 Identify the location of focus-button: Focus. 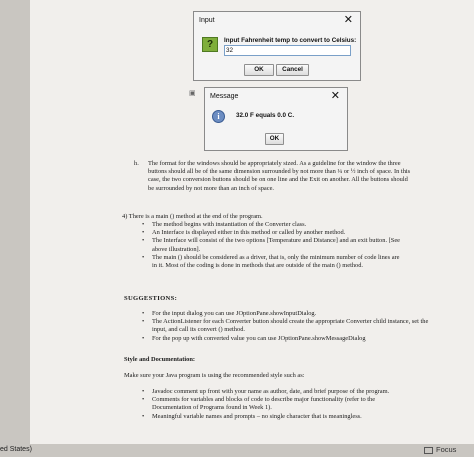
(440, 449).